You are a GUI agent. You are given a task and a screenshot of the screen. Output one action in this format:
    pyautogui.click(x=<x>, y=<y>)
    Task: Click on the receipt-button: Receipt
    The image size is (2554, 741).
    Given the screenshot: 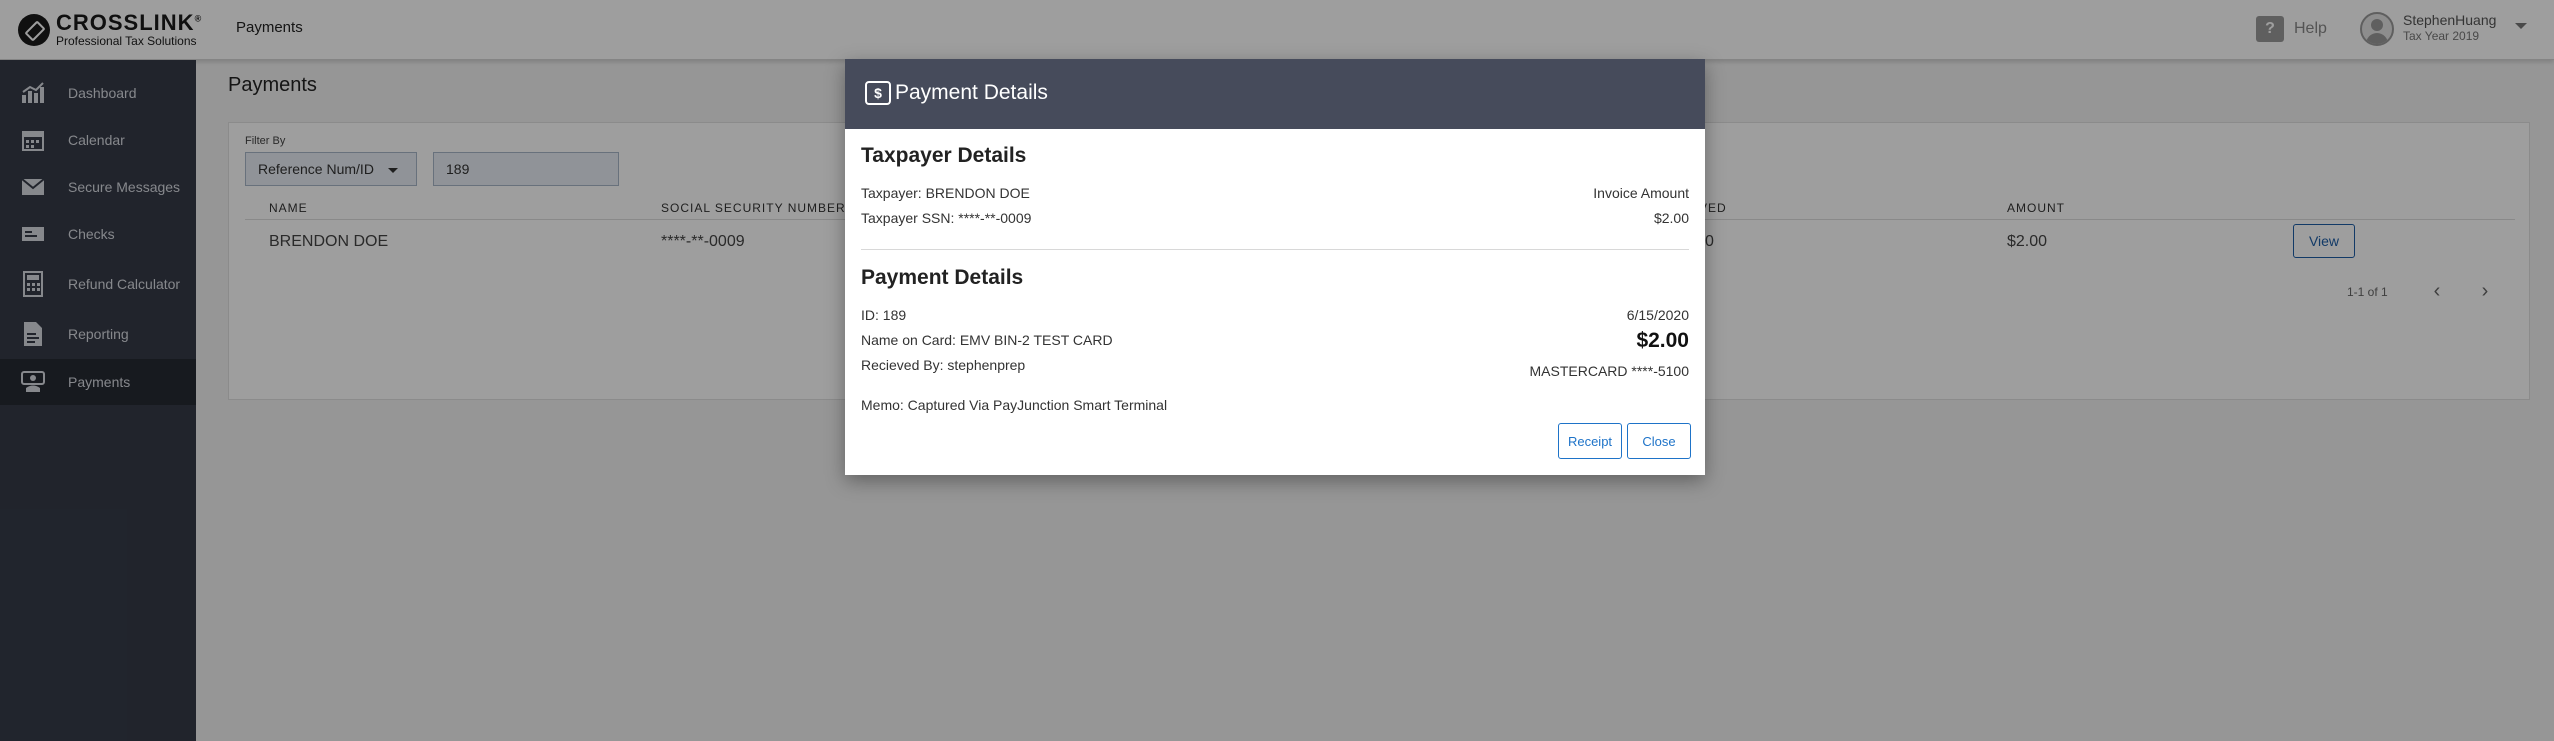 What is the action you would take?
    pyautogui.click(x=1590, y=441)
    